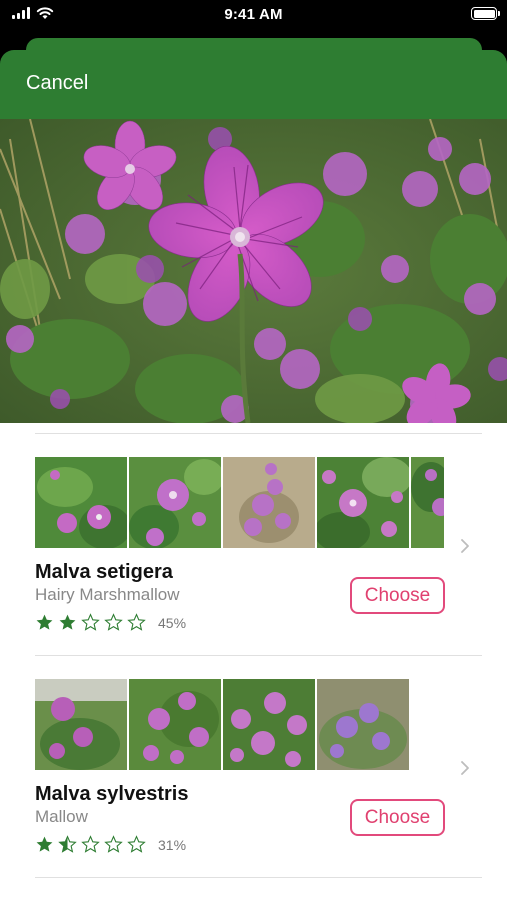 The width and height of the screenshot is (507, 900). What do you see at coordinates (112, 794) in the screenshot?
I see `scientific-name: Malva sylvestris` at bounding box center [112, 794].